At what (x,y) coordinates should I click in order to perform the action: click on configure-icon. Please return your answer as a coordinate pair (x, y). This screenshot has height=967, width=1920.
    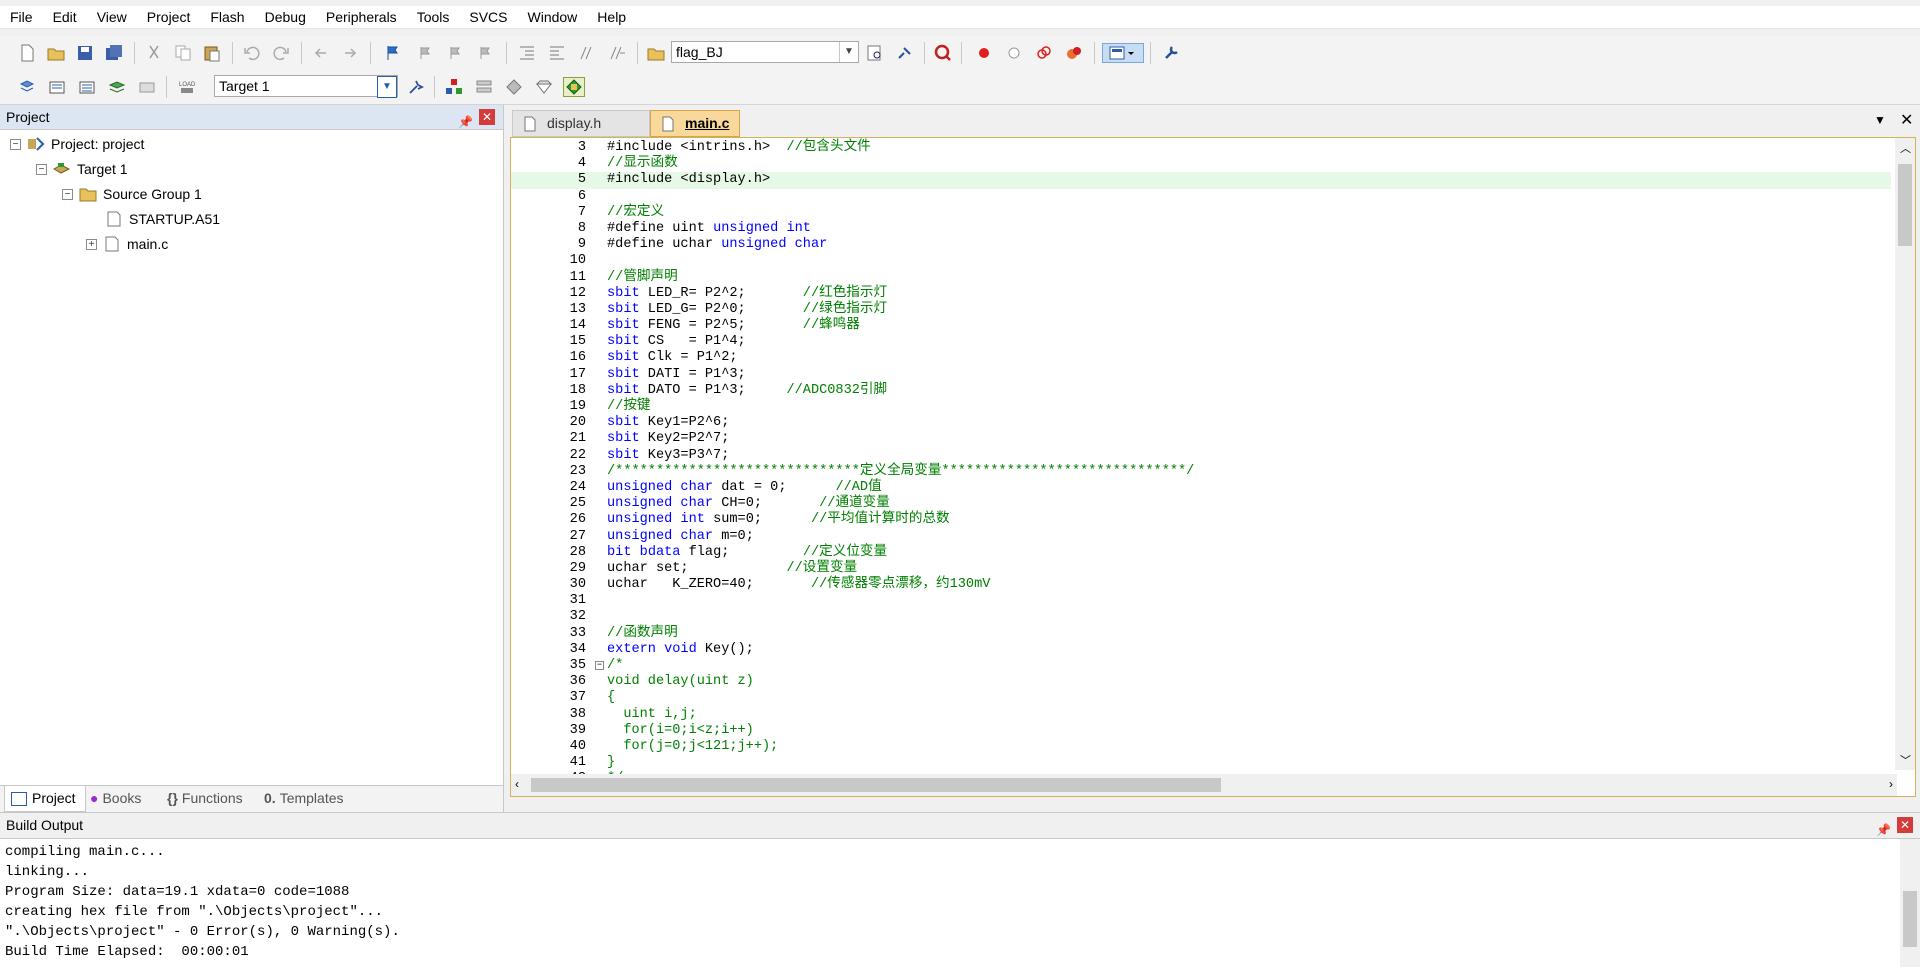
    Looking at the image, I should click on (1171, 53).